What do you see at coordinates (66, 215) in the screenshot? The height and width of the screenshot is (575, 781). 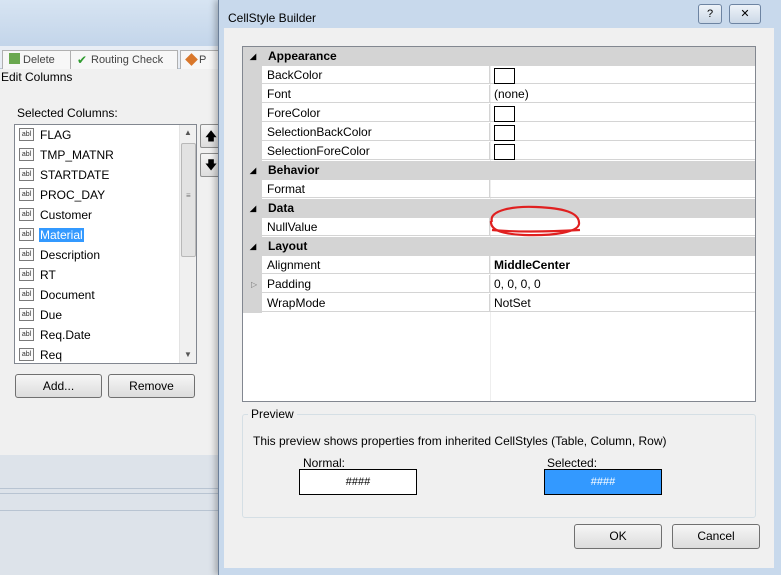 I see `column-label: Customer` at bounding box center [66, 215].